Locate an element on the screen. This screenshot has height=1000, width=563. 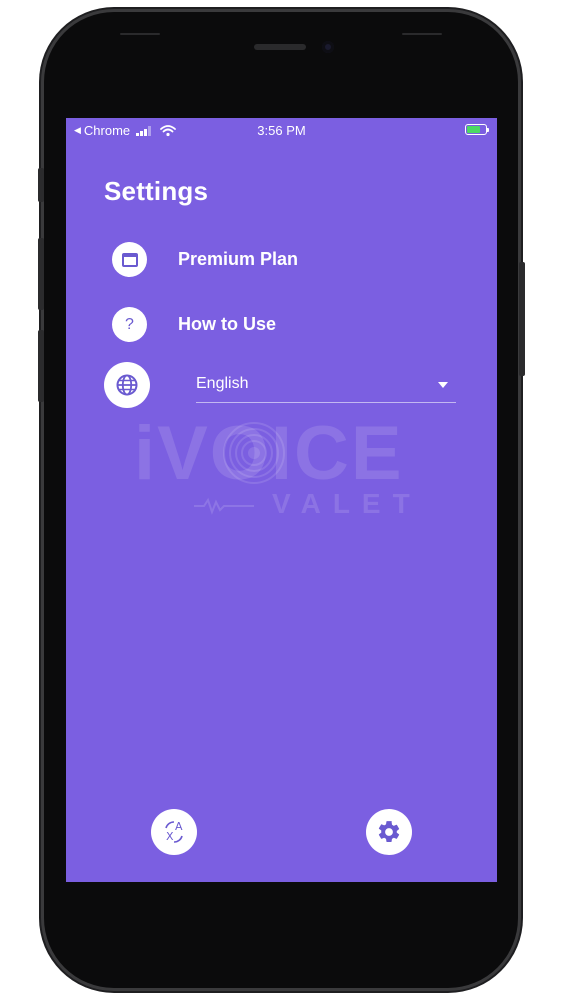
waveform-icon is located at coordinates (224, 506).